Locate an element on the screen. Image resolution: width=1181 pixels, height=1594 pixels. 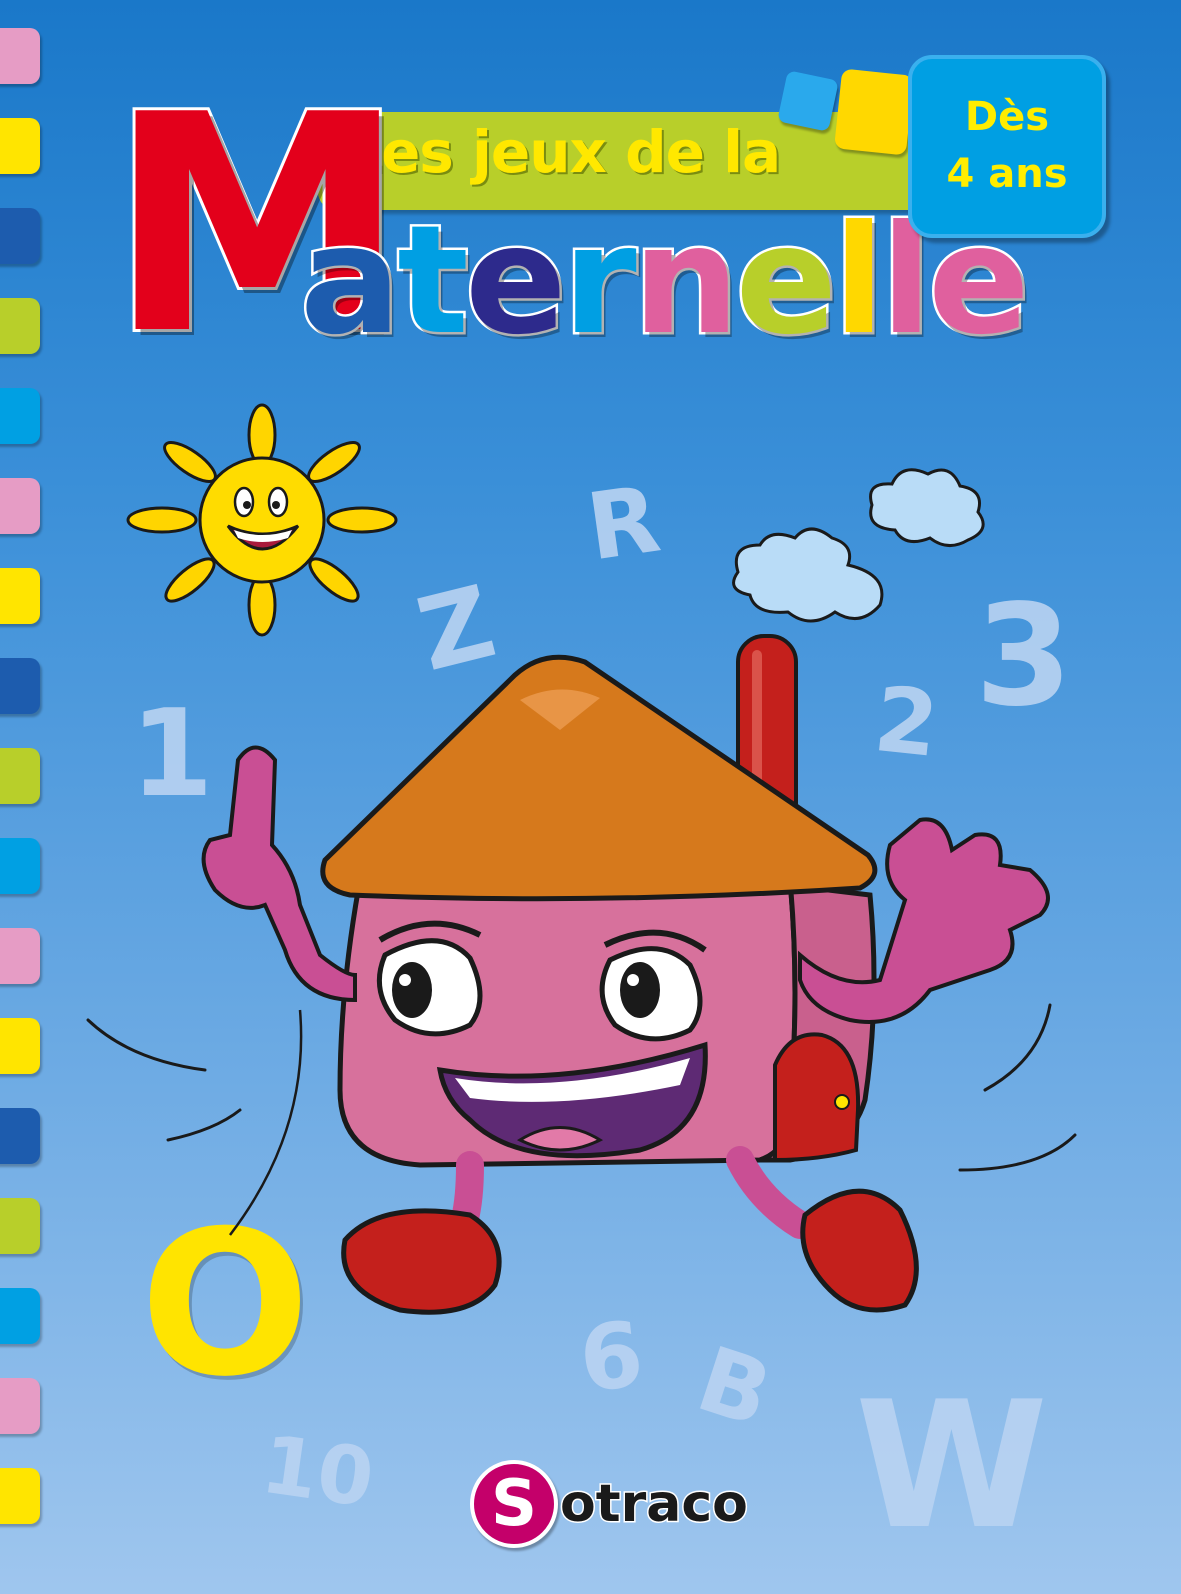
age-badge-line1: Dès is located at coordinates (1007, 117).